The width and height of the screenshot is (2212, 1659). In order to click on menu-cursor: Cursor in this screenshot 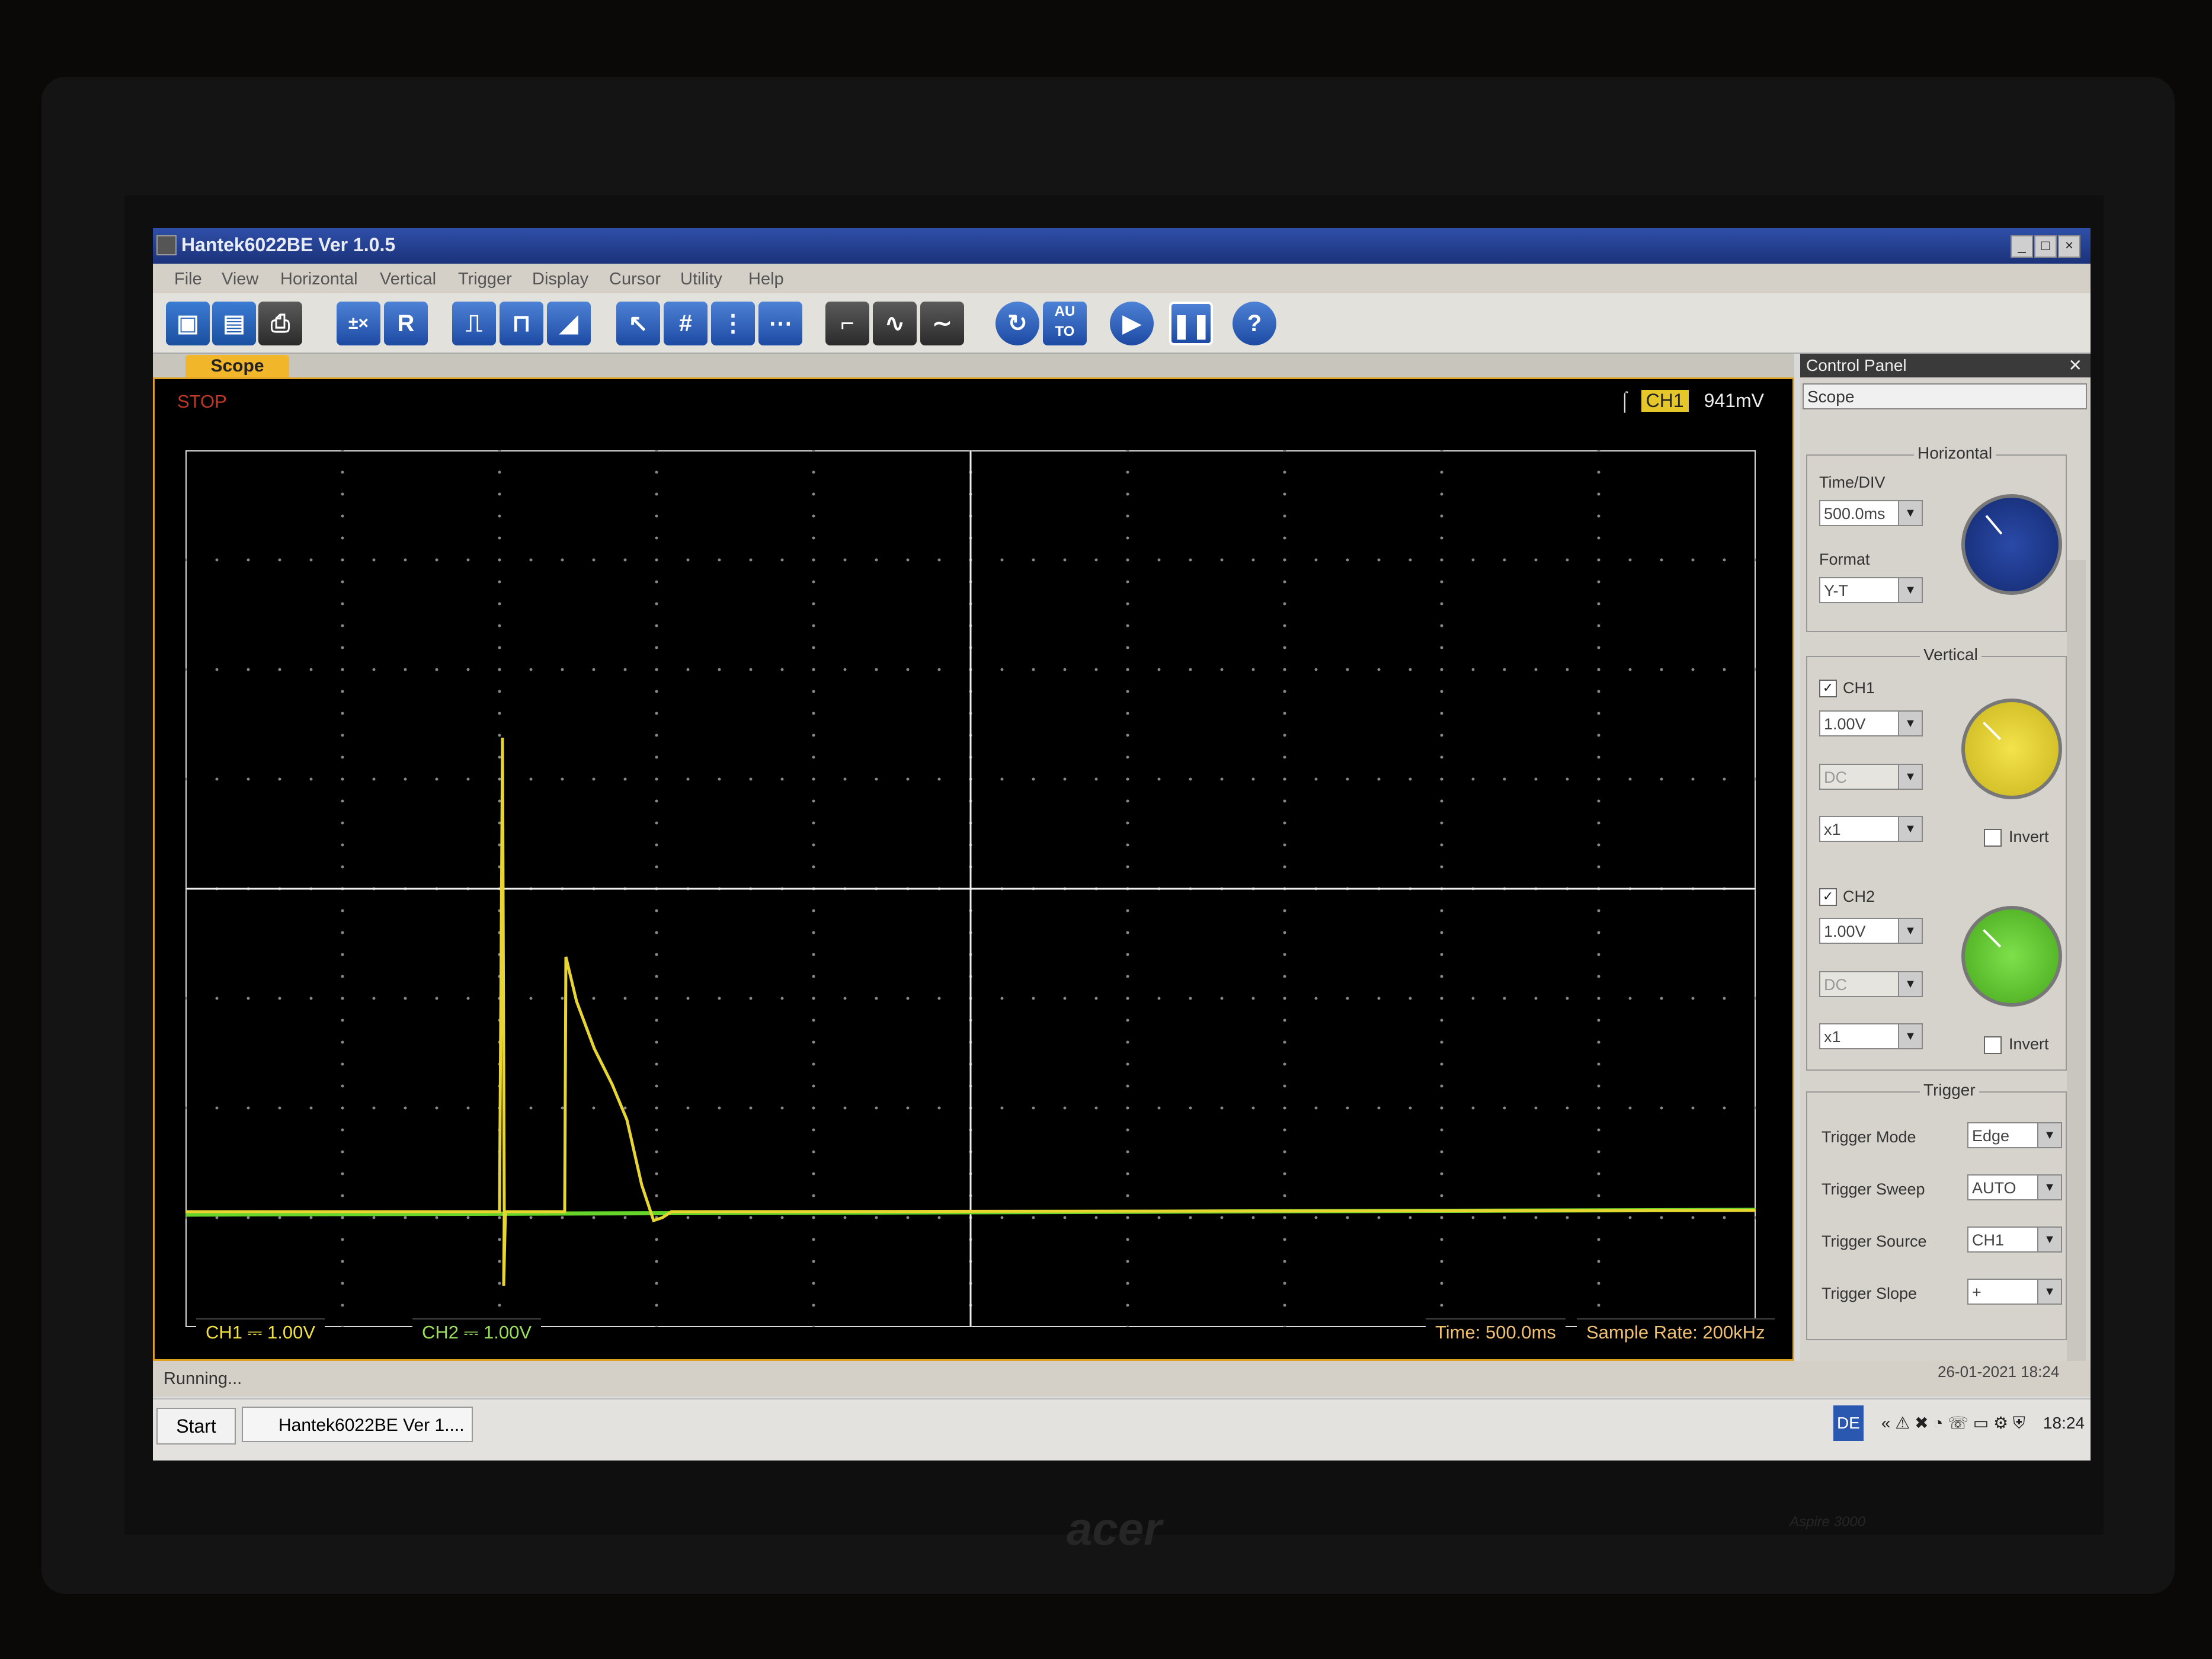, I will do `click(635, 279)`.